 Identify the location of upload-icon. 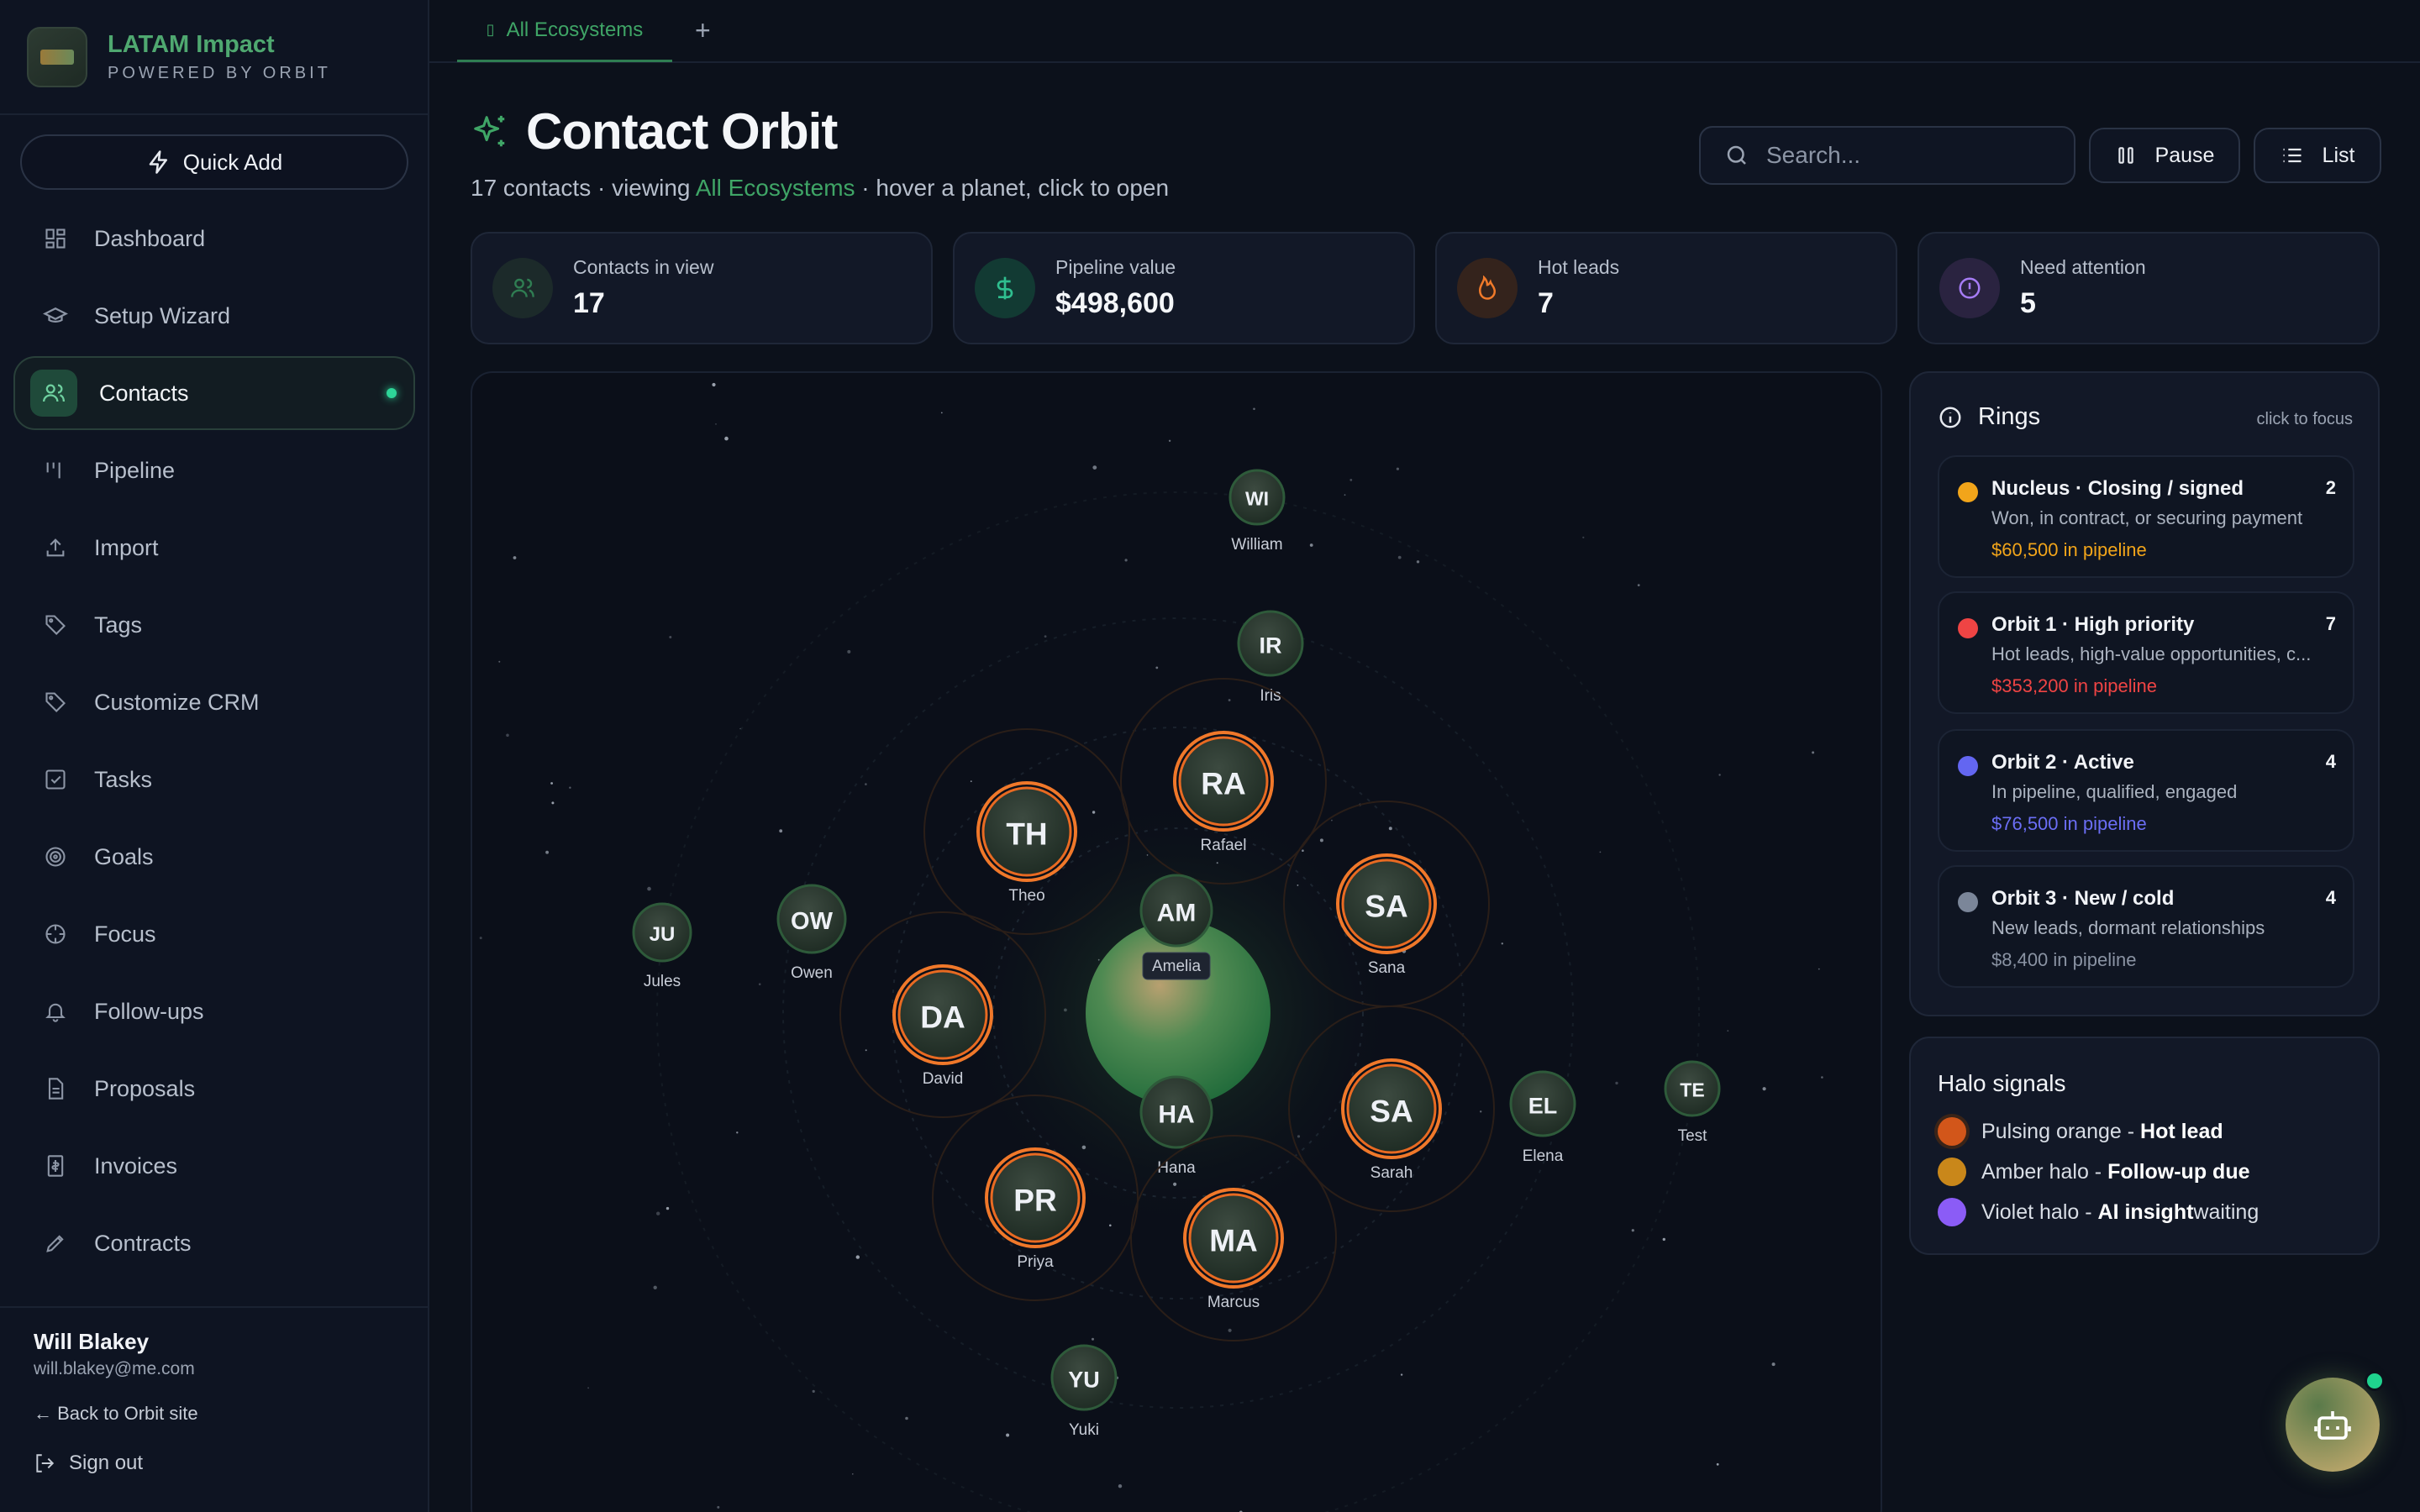
(55, 547).